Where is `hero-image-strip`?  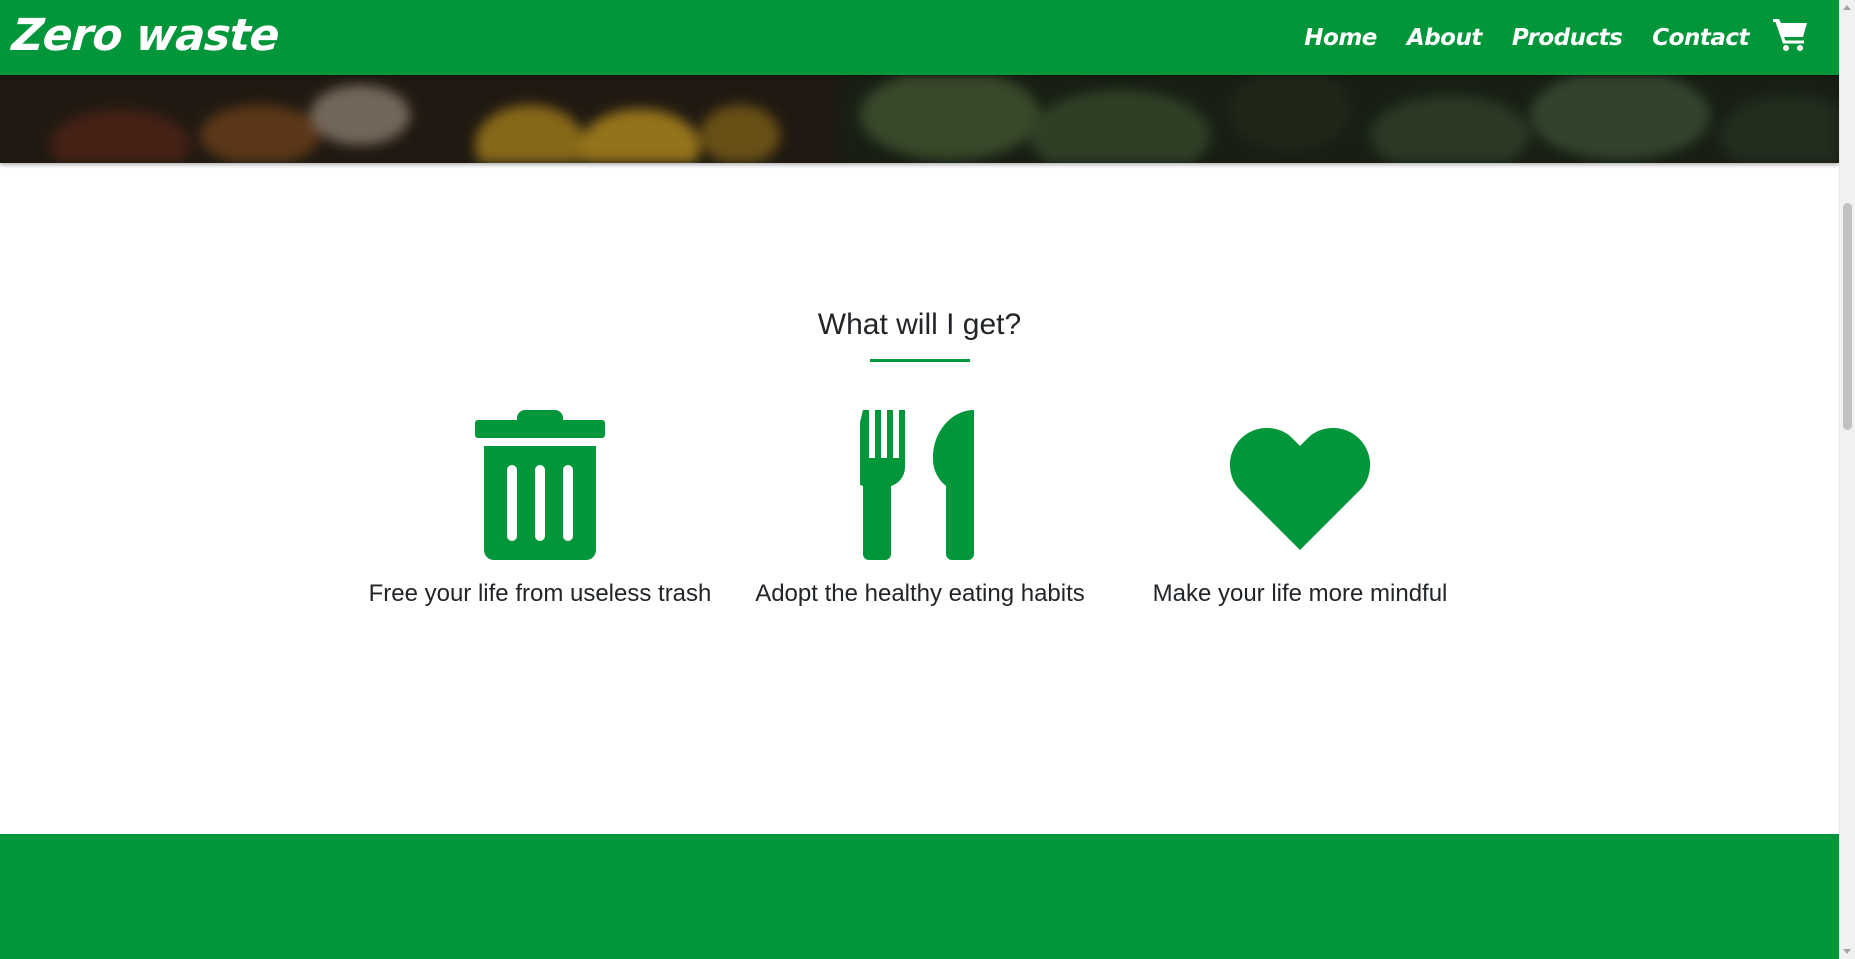 hero-image-strip is located at coordinates (919, 119).